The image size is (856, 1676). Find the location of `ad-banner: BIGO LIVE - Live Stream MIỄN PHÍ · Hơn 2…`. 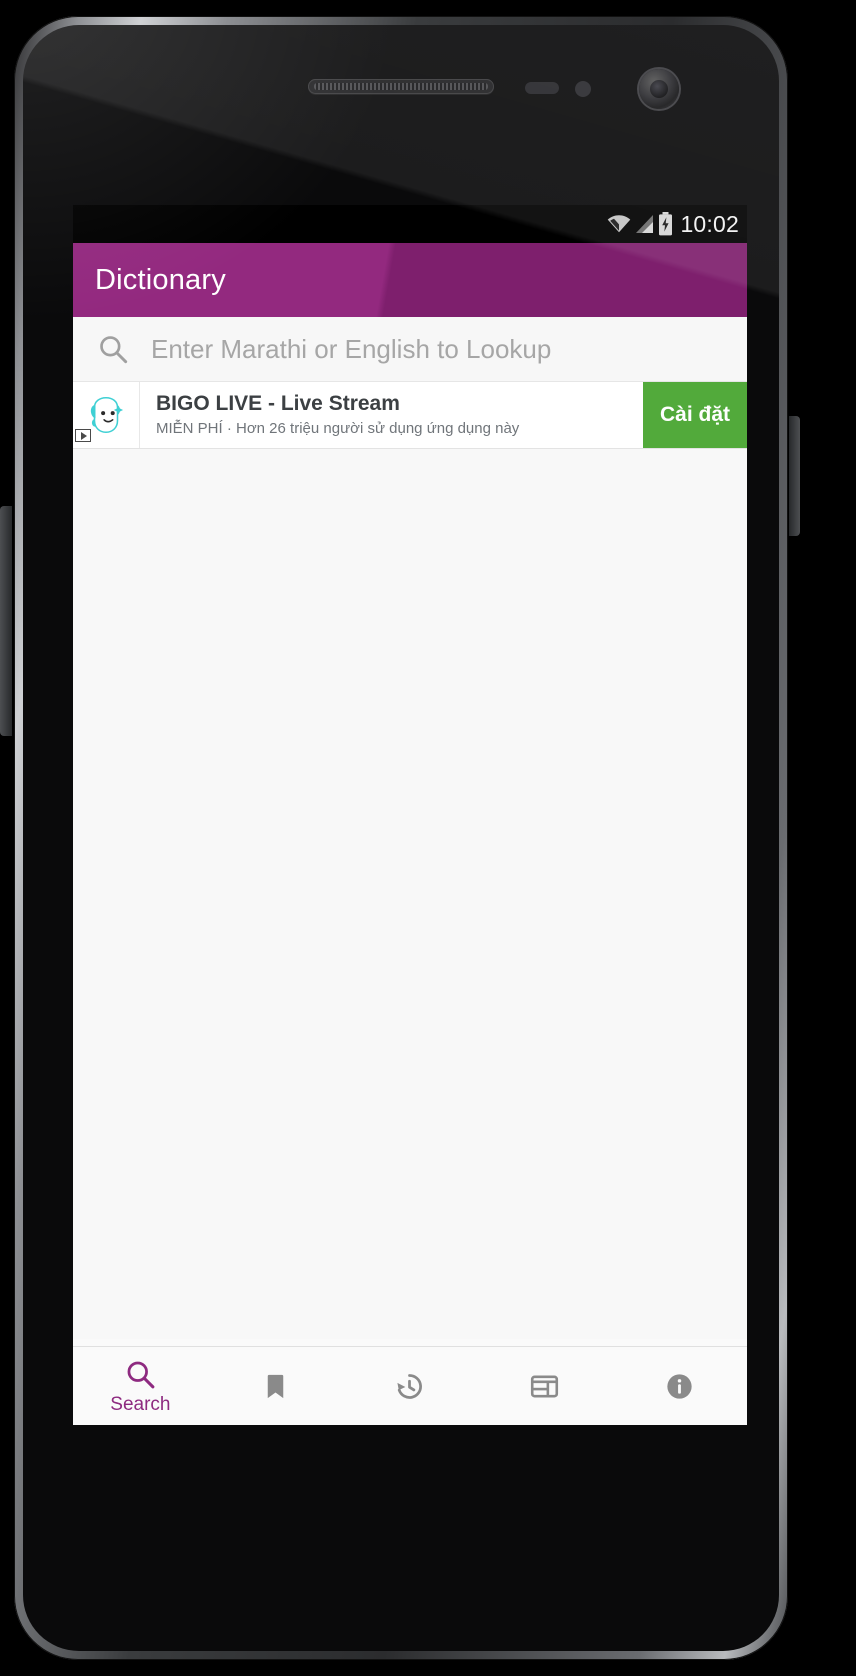

ad-banner: BIGO LIVE - Live Stream MIỄN PHÍ · Hơn 2… is located at coordinates (410, 415).